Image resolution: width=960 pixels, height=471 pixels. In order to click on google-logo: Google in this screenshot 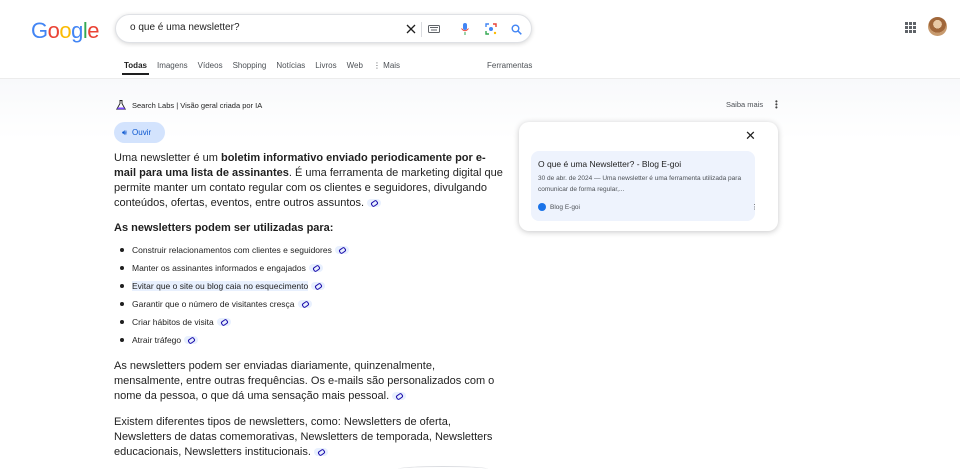, I will do `click(65, 31)`.